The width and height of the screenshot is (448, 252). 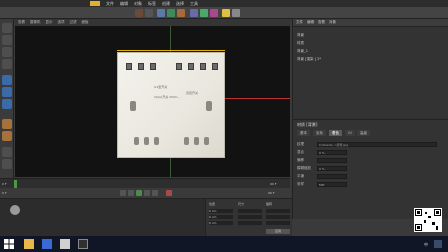 What do you see at coordinates (171, 50) in the screenshot?
I see `selection-bounding-line` at bounding box center [171, 50].